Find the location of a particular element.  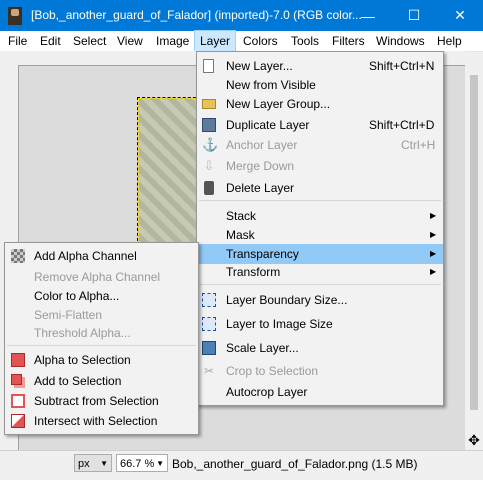

menu-item-crop-to-selection: ✂ Crop to Selection is located at coordinates (320, 371).